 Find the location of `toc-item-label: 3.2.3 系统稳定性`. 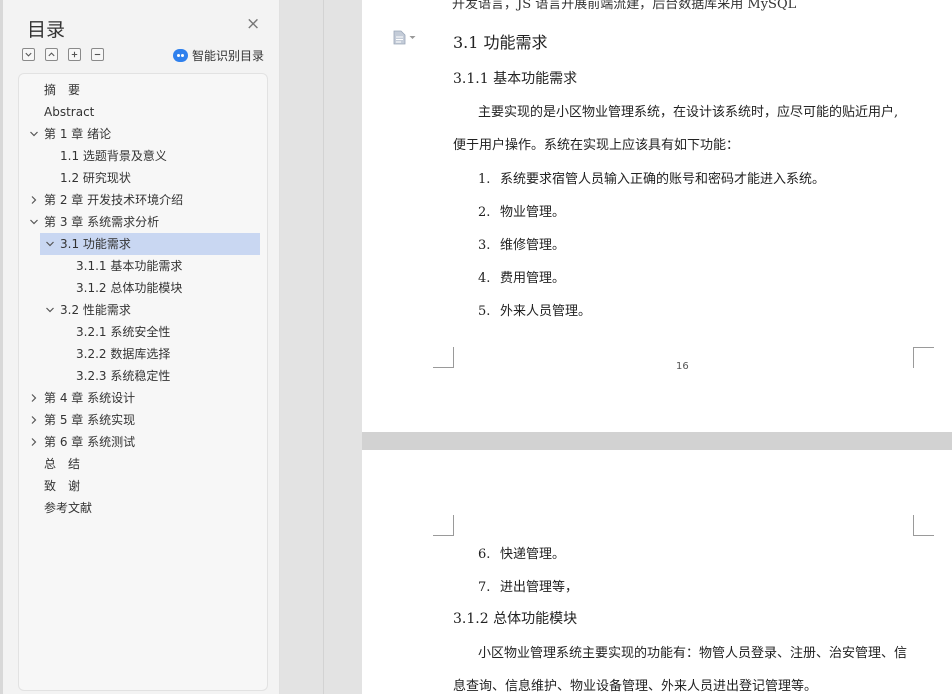

toc-item-label: 3.2.3 系统稳定性 is located at coordinates (123, 376).